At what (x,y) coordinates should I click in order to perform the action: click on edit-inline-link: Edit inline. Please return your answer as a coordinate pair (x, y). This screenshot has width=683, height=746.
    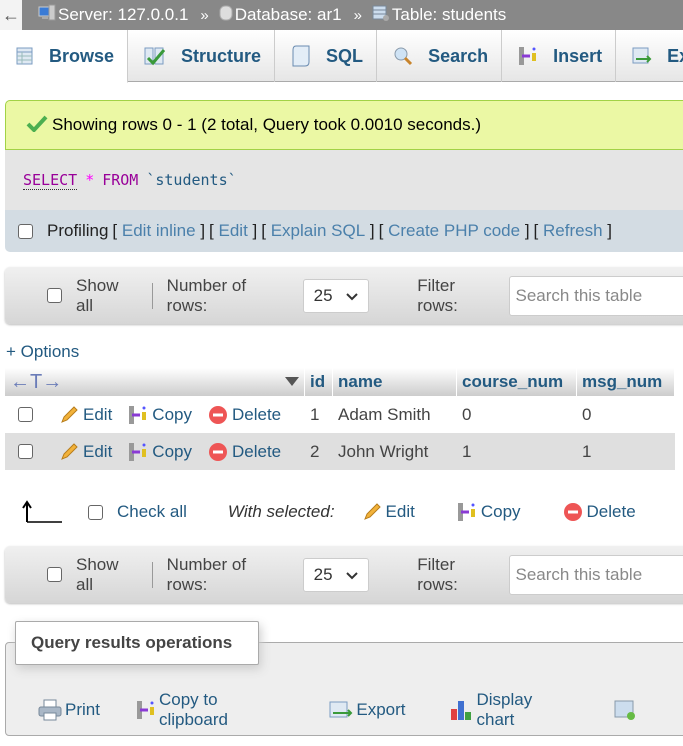
    Looking at the image, I should click on (159, 230).